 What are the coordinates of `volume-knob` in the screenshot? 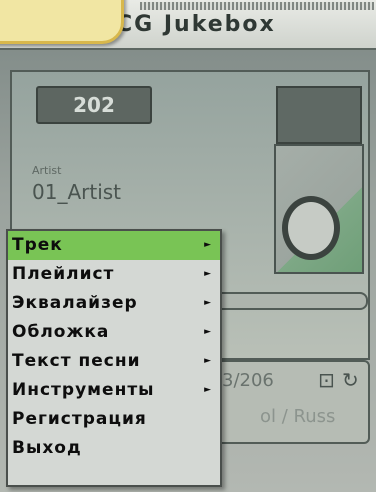 It's located at (311, 228).